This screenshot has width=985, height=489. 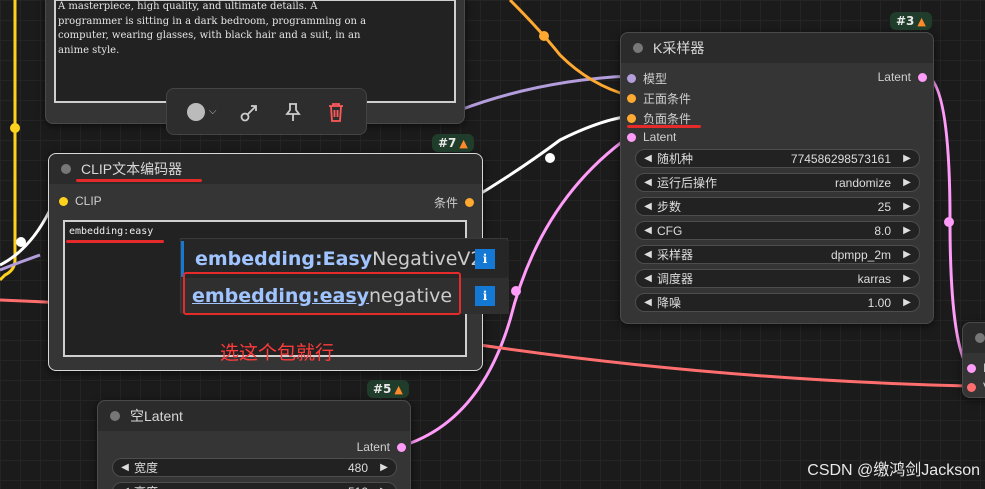 I want to click on clip-input-slot: CLIP, so click(x=80, y=201).